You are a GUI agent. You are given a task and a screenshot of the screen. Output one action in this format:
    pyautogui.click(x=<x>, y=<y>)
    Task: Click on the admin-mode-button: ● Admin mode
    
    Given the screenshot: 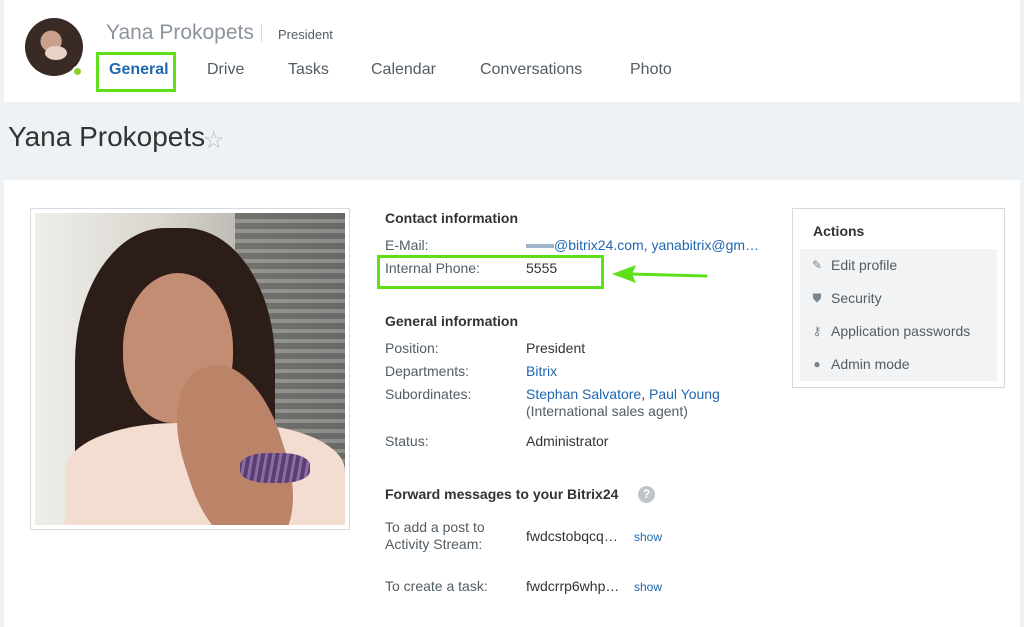 What is the action you would take?
    pyautogui.click(x=898, y=364)
    